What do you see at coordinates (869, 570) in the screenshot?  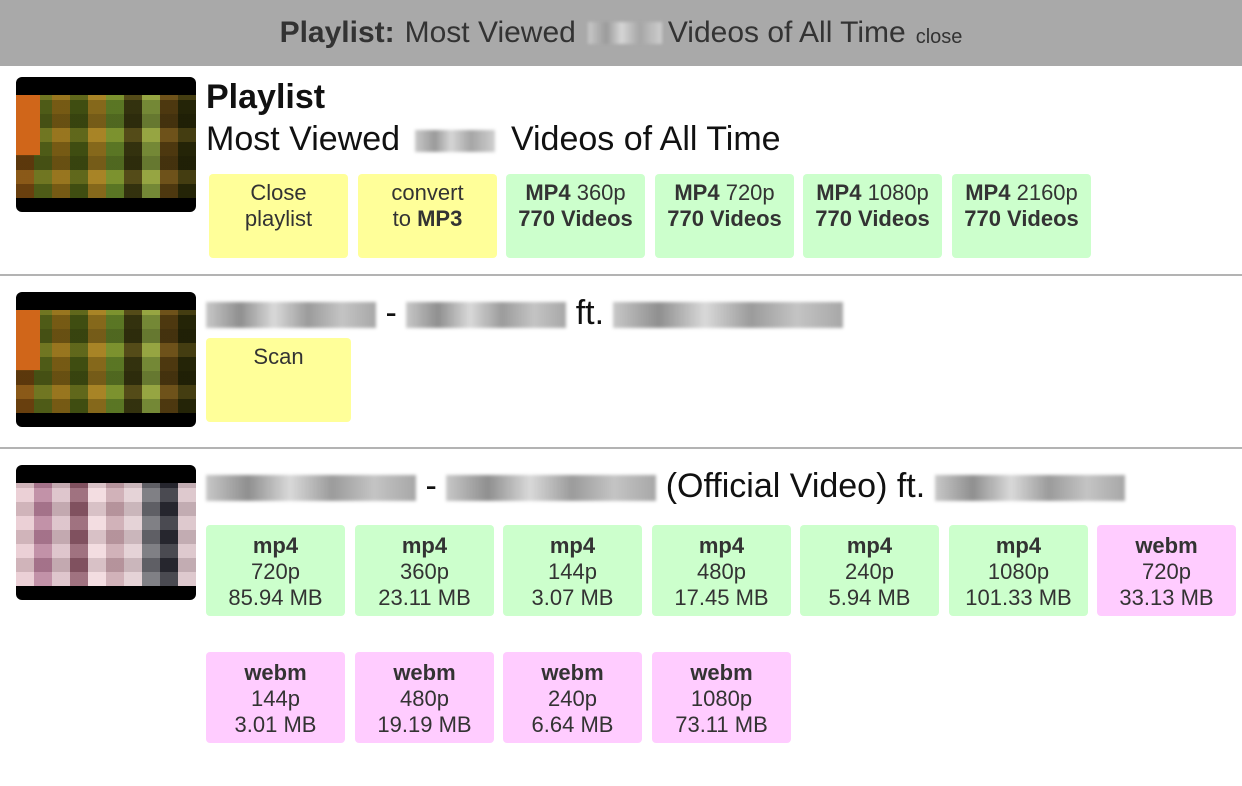 I see `download-mp4-240p-option: mp4 240p 5.94 MB` at bounding box center [869, 570].